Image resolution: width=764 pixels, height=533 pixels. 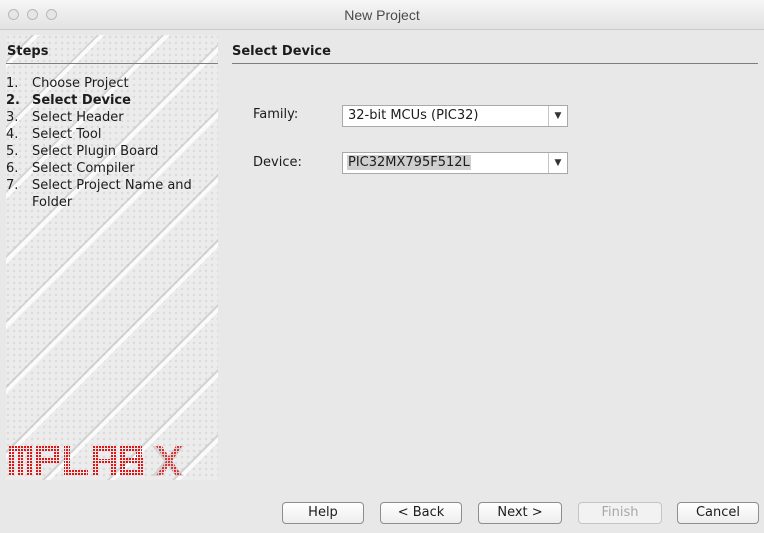 I want to click on title-bar: New Project, so click(x=382, y=15).